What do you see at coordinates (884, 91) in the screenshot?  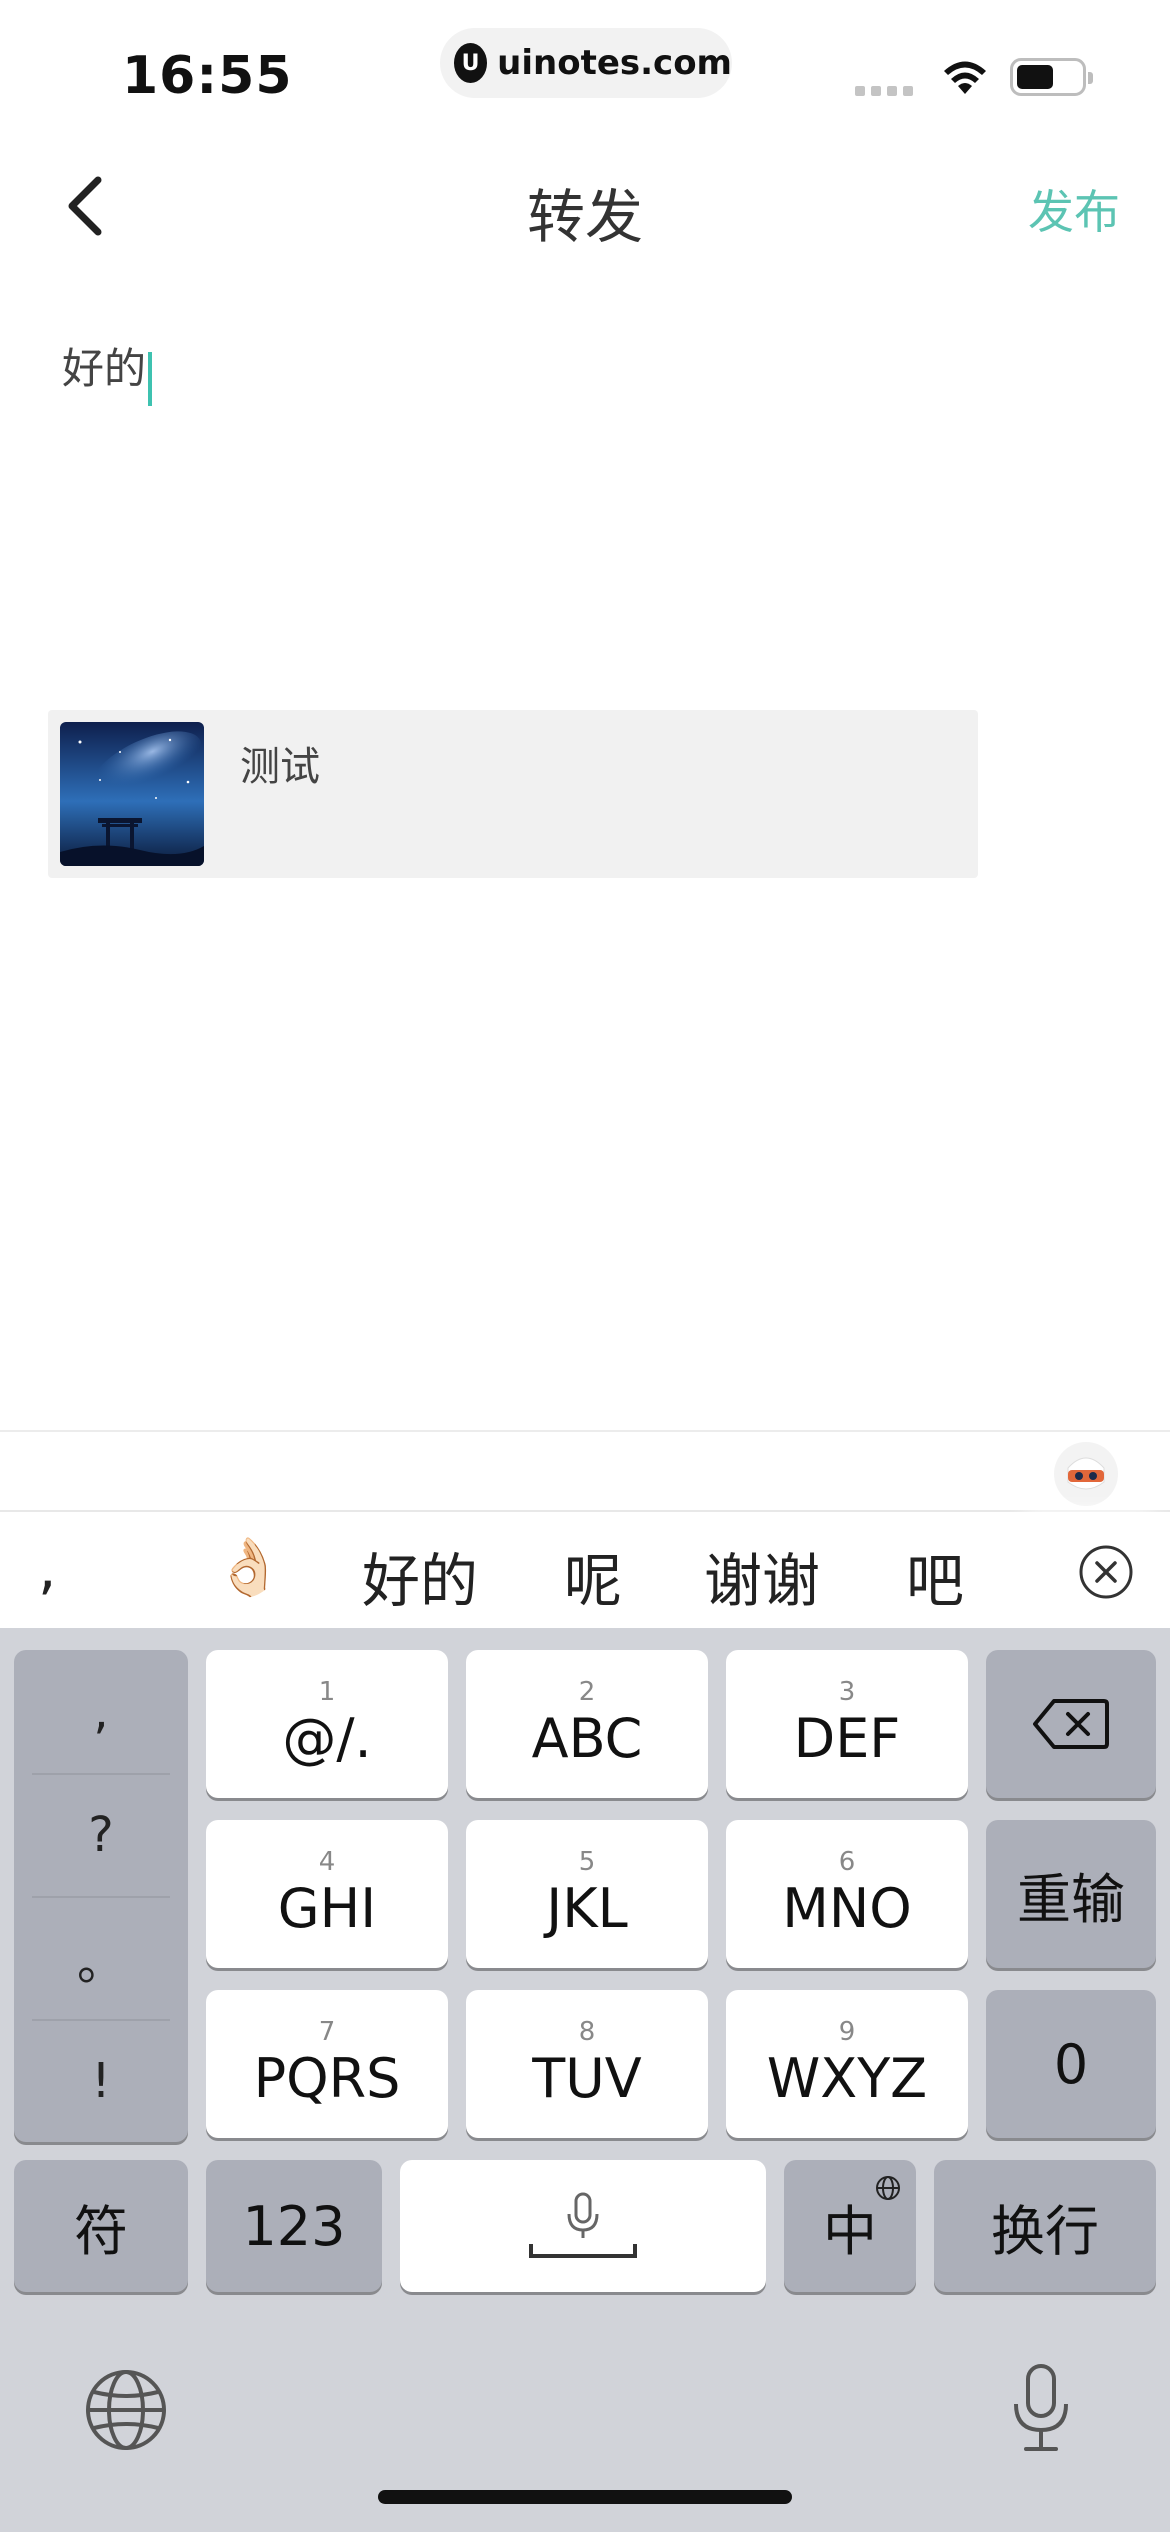 I see `cellular-signal-icon` at bounding box center [884, 91].